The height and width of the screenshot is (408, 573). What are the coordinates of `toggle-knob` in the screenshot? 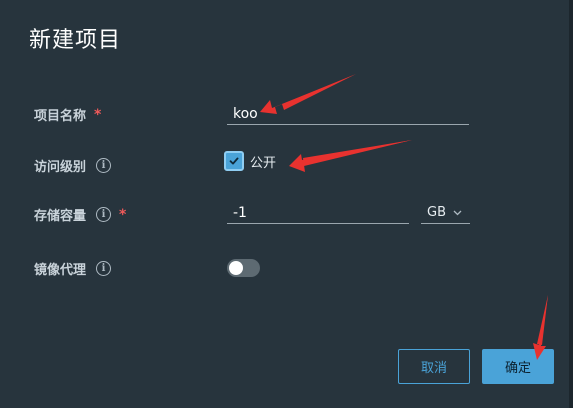 It's located at (236, 268).